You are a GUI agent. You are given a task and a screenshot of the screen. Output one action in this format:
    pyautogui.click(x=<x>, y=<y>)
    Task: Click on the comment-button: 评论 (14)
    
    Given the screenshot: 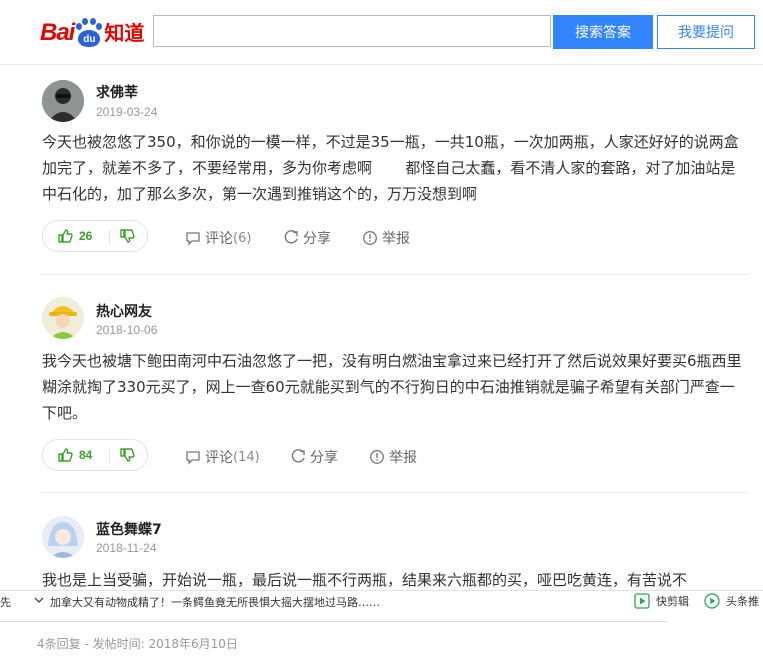 What is the action you would take?
    pyautogui.click(x=222, y=457)
    